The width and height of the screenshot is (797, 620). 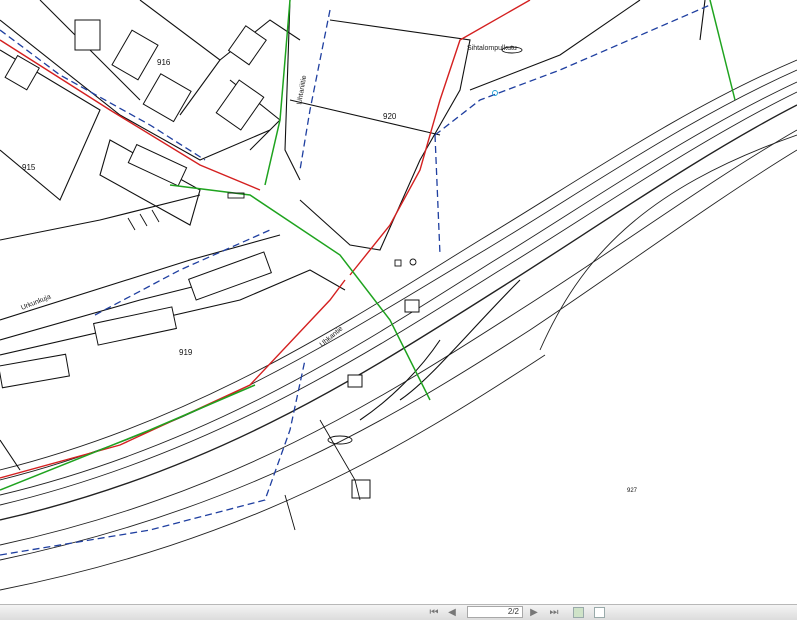 I want to click on page-number-field: 2/2, so click(x=495, y=612).